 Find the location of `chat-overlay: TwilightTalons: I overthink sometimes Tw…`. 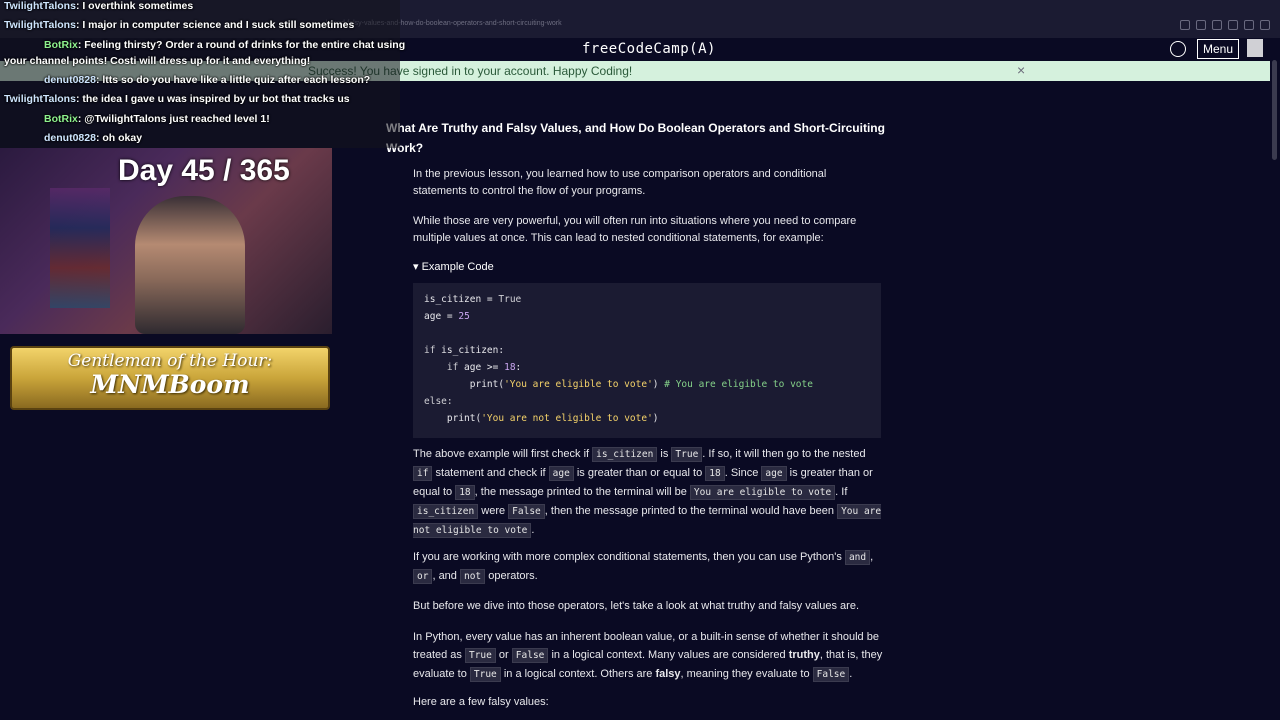

chat-overlay: TwilightTalons: I overthink sometimes Tw… is located at coordinates (202, 74).